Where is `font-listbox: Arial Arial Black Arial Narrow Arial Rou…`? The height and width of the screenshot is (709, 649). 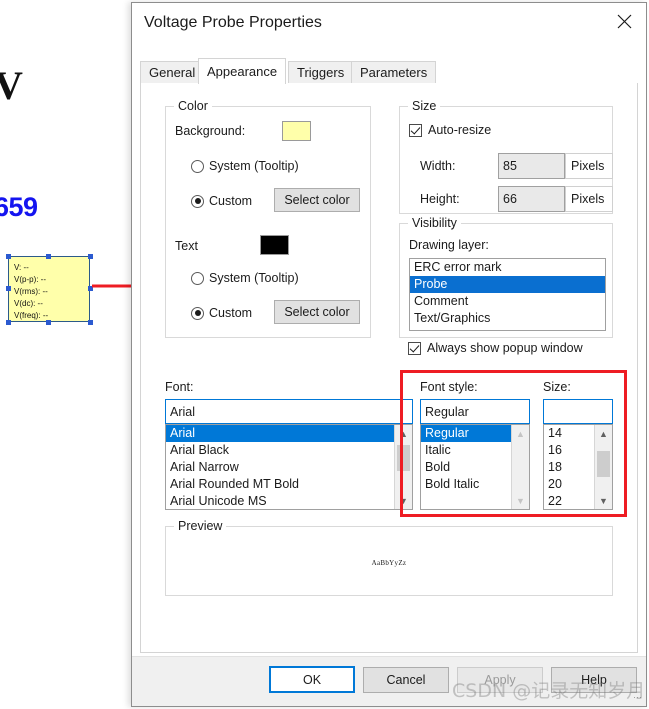 font-listbox: Arial Arial Black Arial Narrow Arial Rou… is located at coordinates (289, 467).